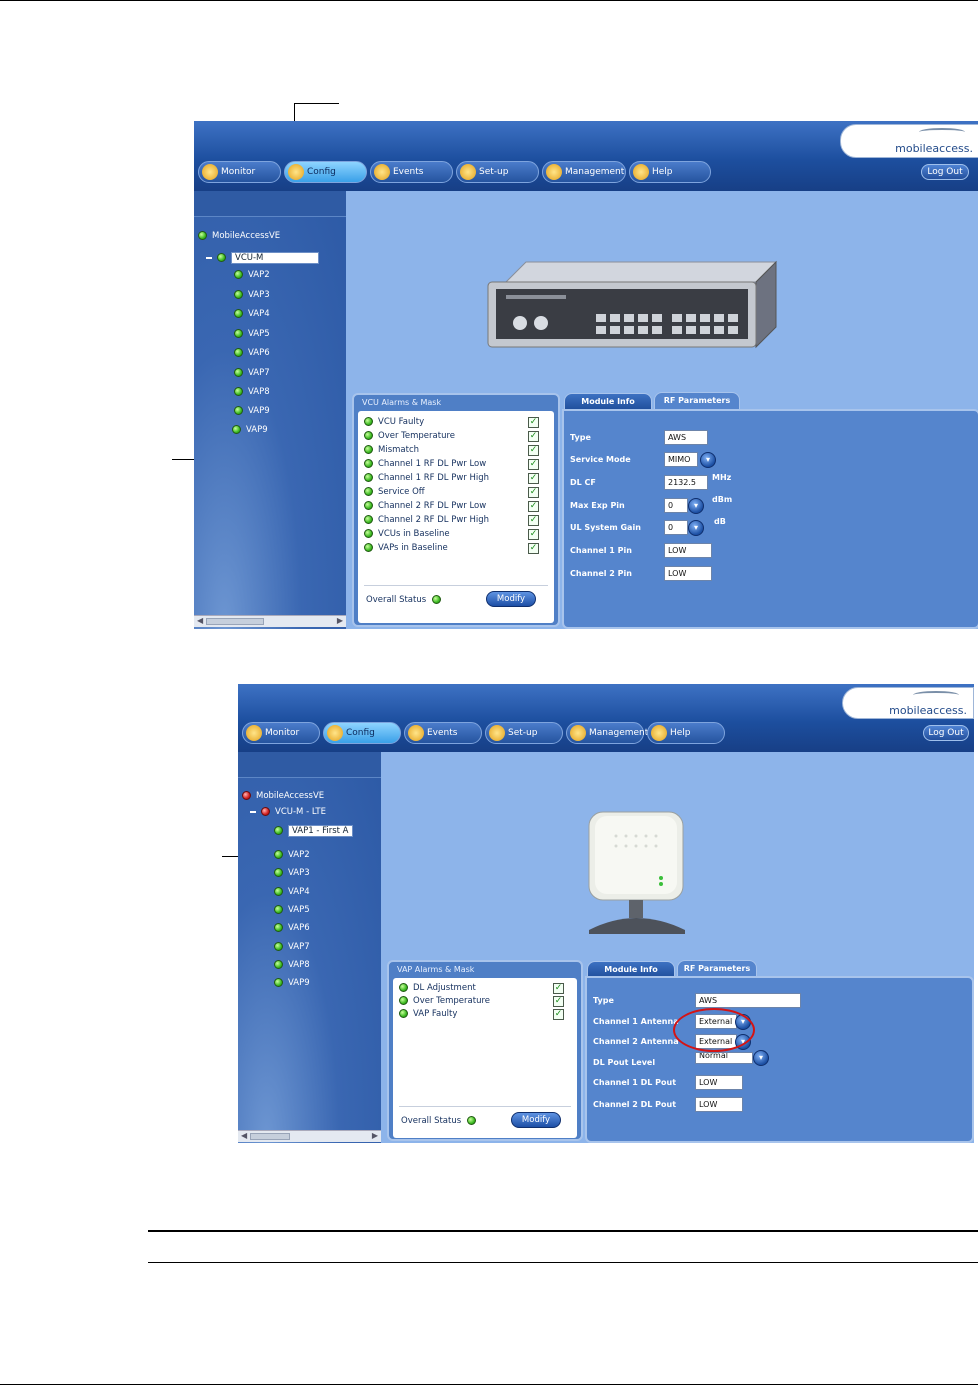  What do you see at coordinates (632, 304) in the screenshot?
I see `vcu-device-image` at bounding box center [632, 304].